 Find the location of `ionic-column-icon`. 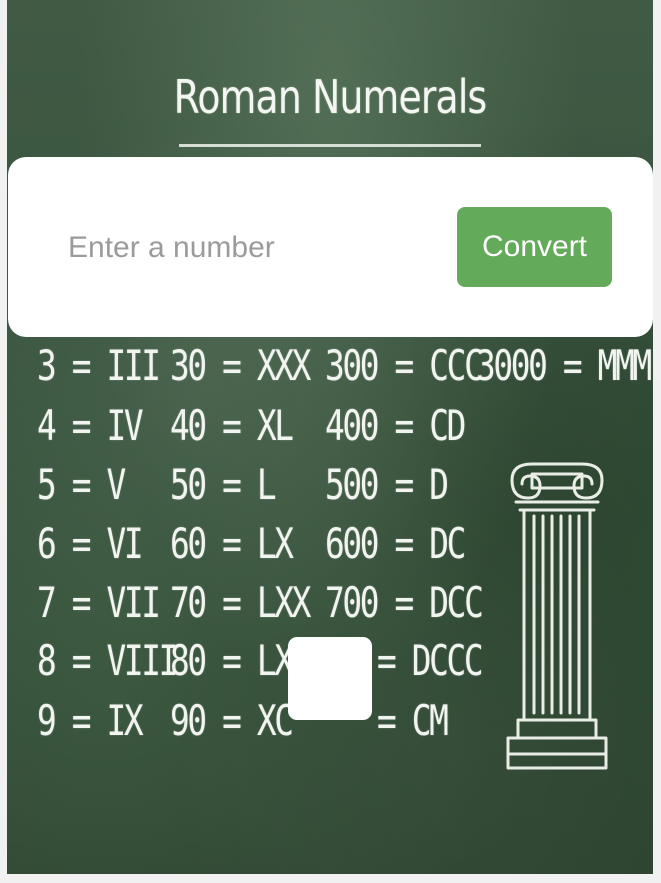

ionic-column-icon is located at coordinates (557, 616).